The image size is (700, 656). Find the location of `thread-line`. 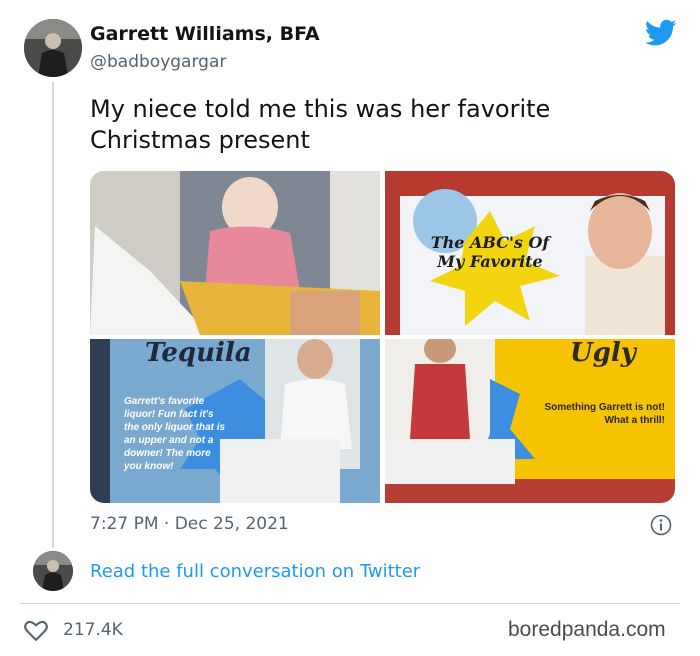

thread-line is located at coordinates (53, 315).